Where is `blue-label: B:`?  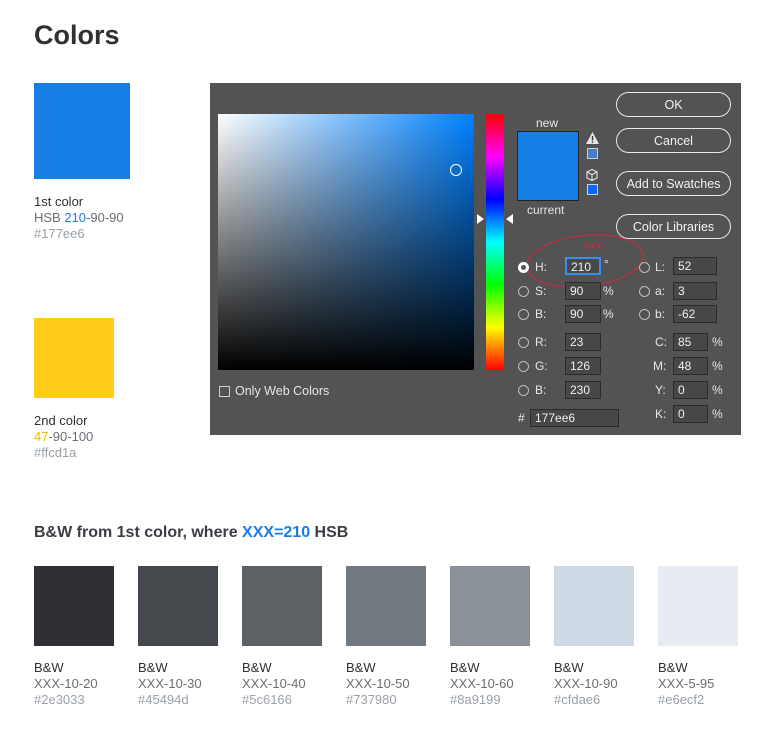
blue-label: B: is located at coordinates (541, 390).